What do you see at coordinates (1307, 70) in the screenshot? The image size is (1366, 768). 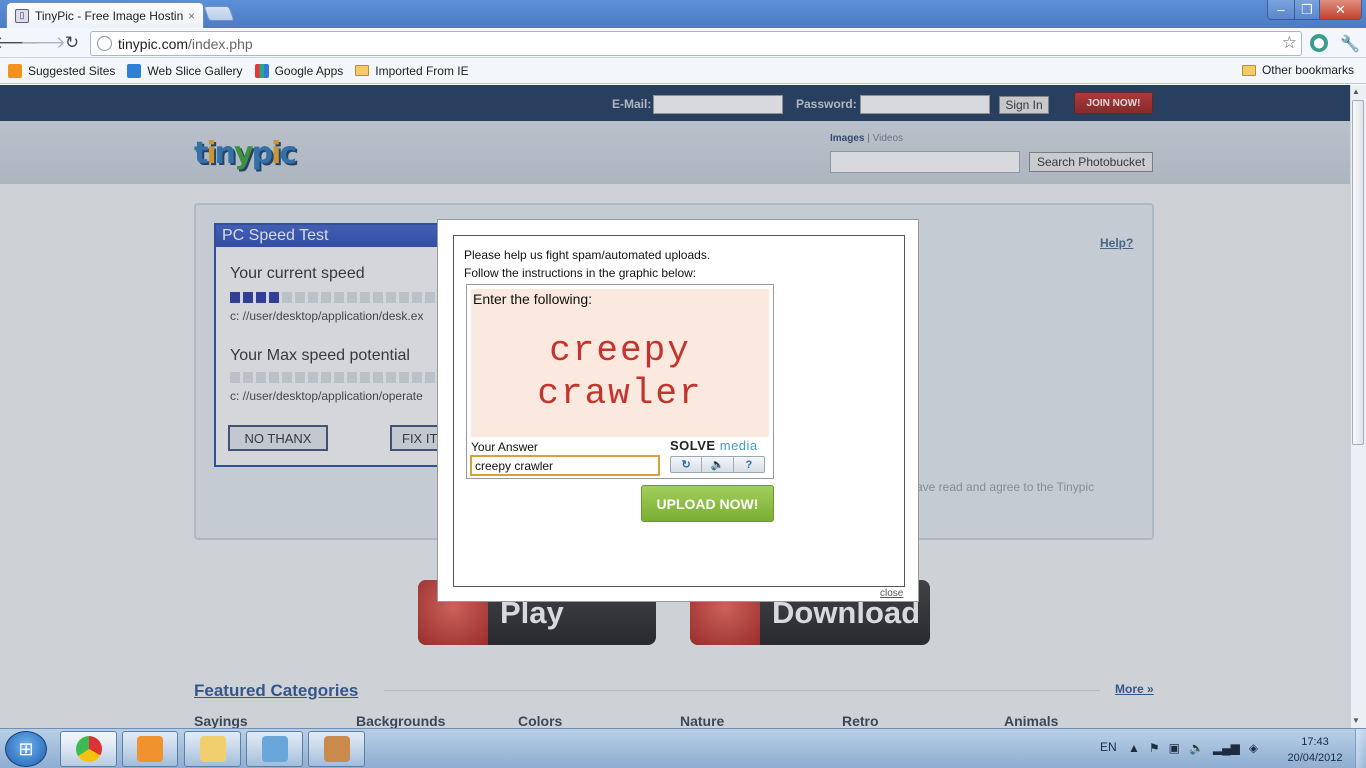 I see `bookmark-label: Other bookmarks` at bounding box center [1307, 70].